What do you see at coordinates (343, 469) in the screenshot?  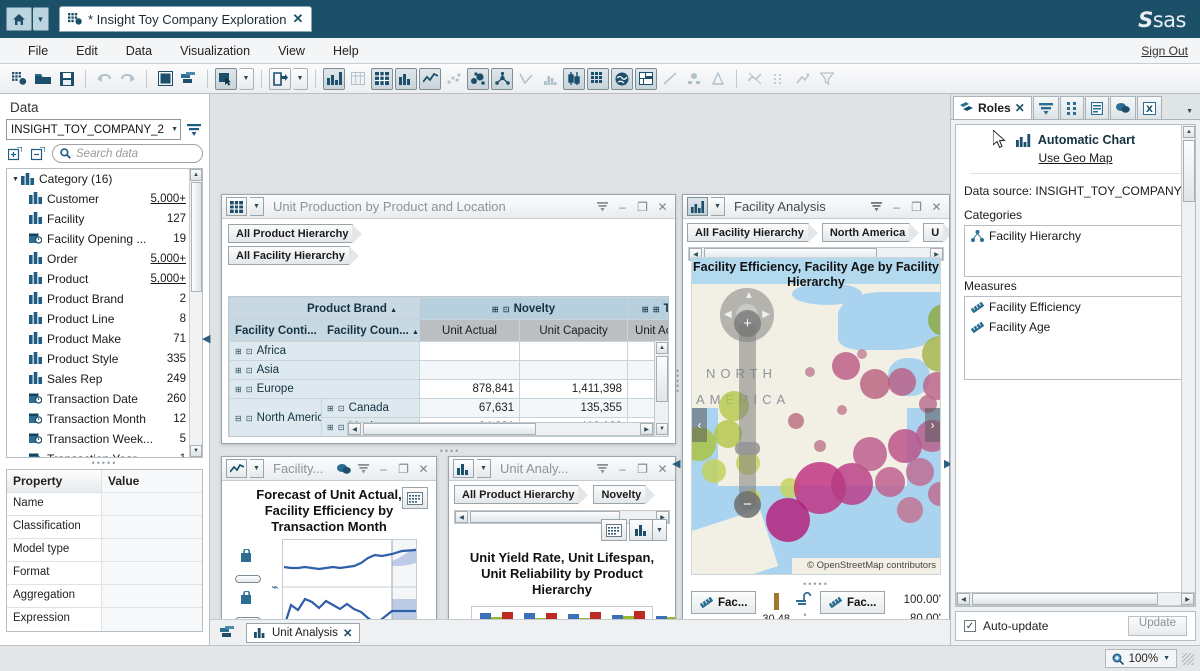 I see `comment-icon` at bounding box center [343, 469].